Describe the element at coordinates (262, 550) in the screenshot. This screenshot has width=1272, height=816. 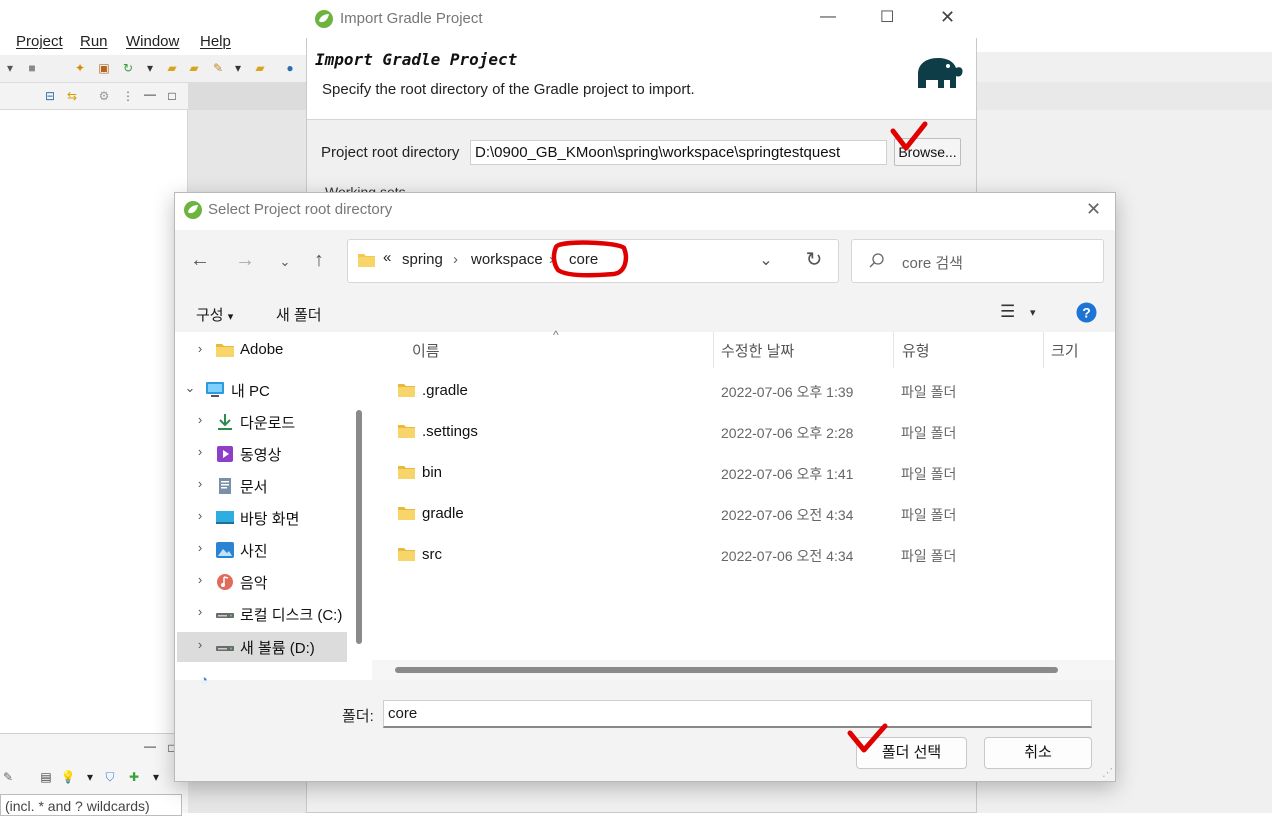
I see `nav-tree-item: › 사진` at that location.